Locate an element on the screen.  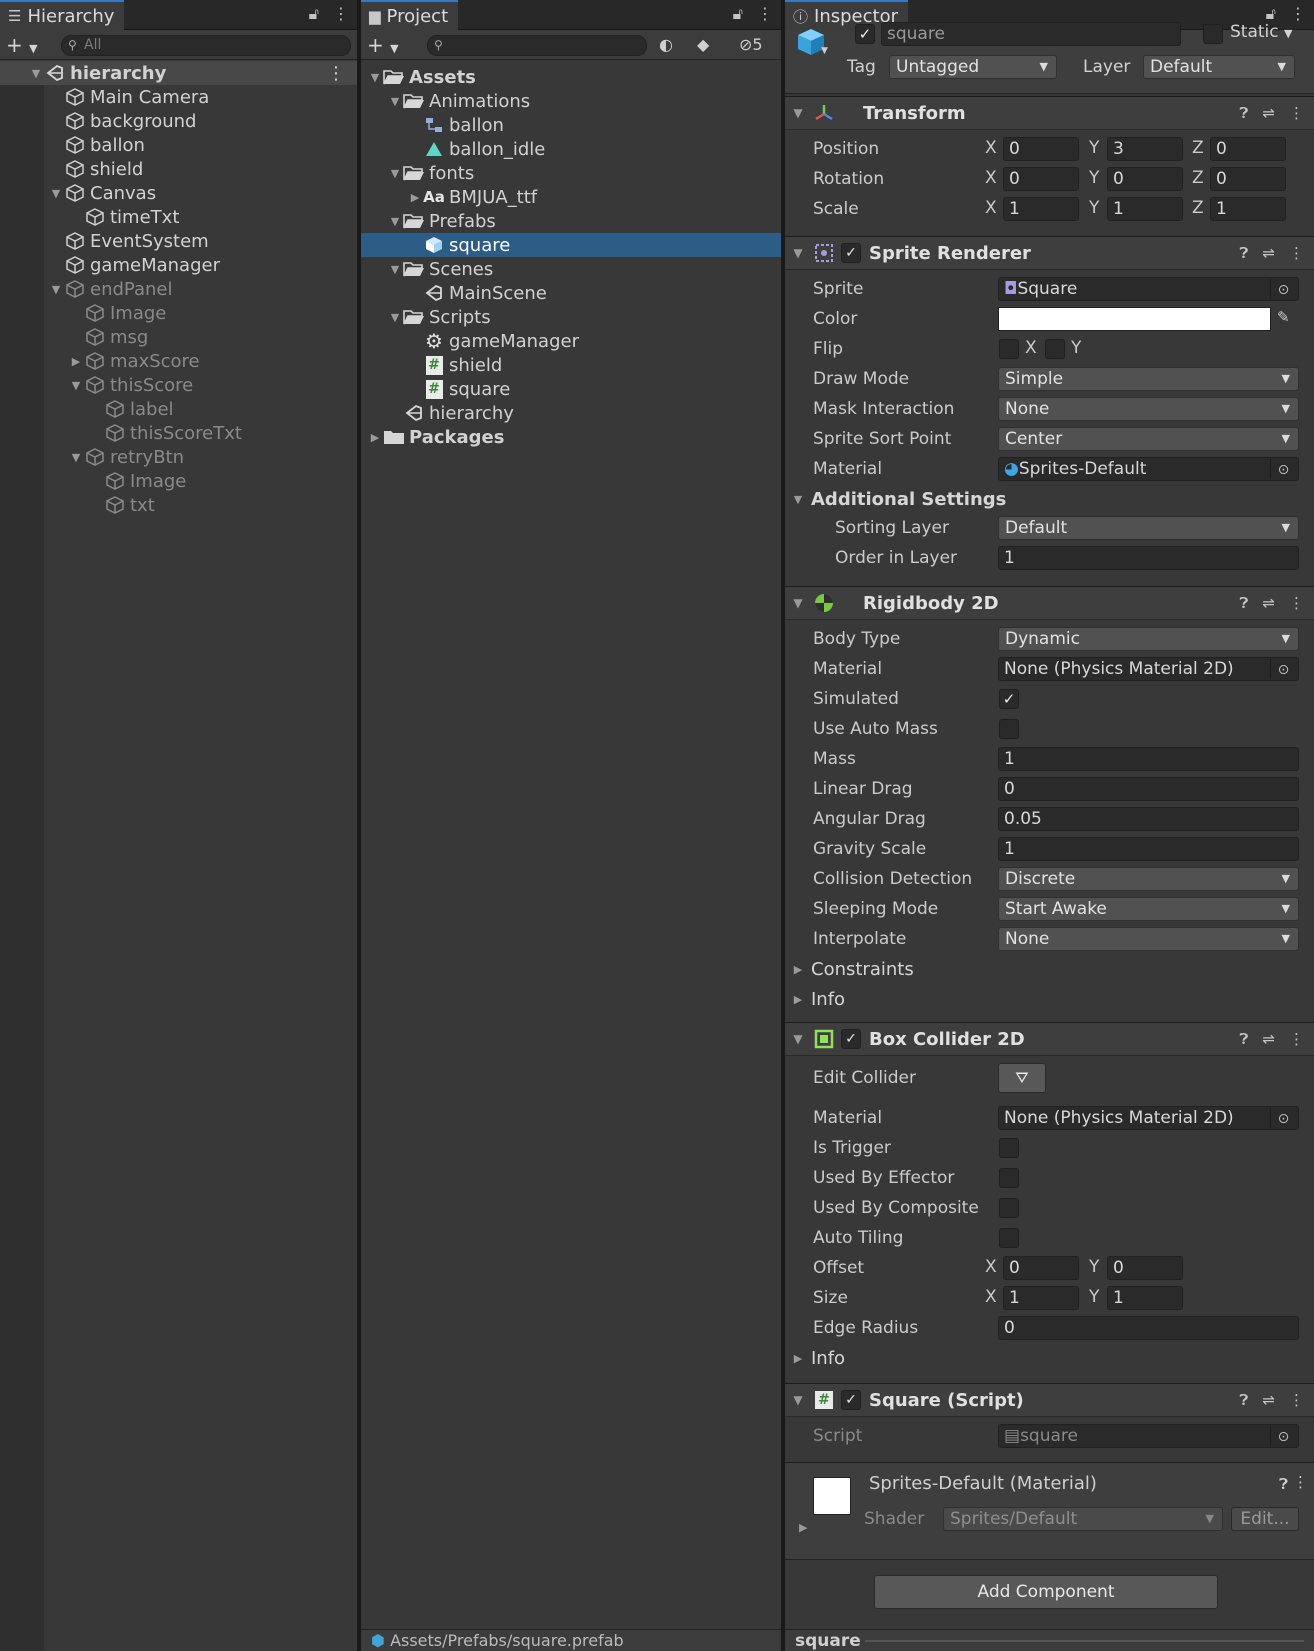
used-by-composite-checkbox is located at coordinates (1009, 1208).